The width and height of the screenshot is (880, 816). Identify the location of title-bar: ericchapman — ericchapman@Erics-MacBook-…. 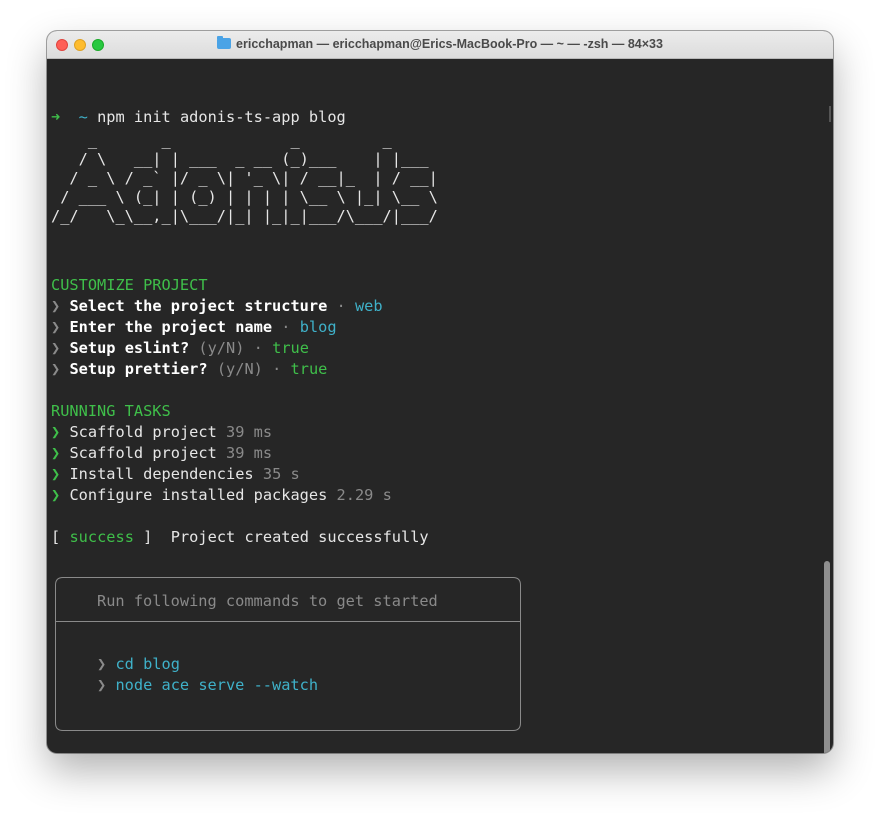
(440, 45).